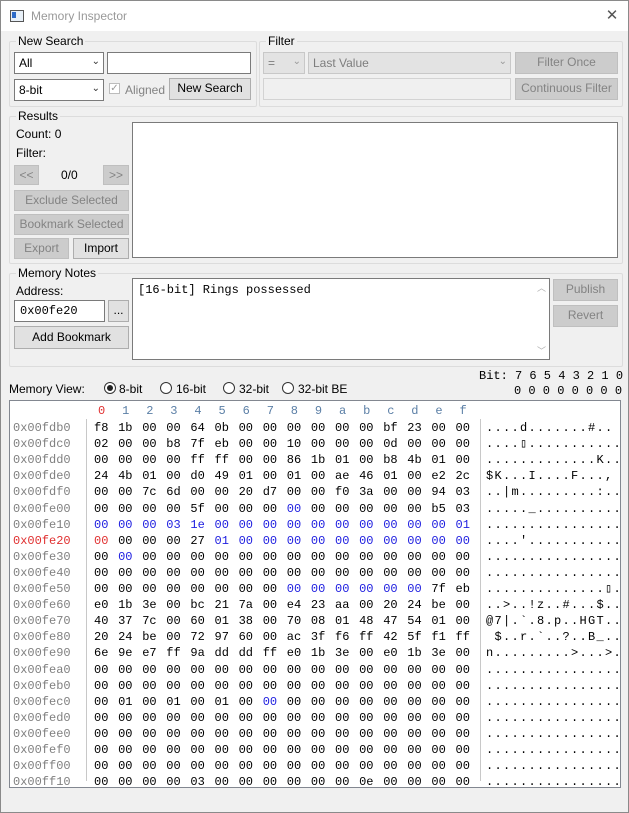  Describe the element at coordinates (438, 637) in the screenshot. I see `hex-byte: f1` at that location.